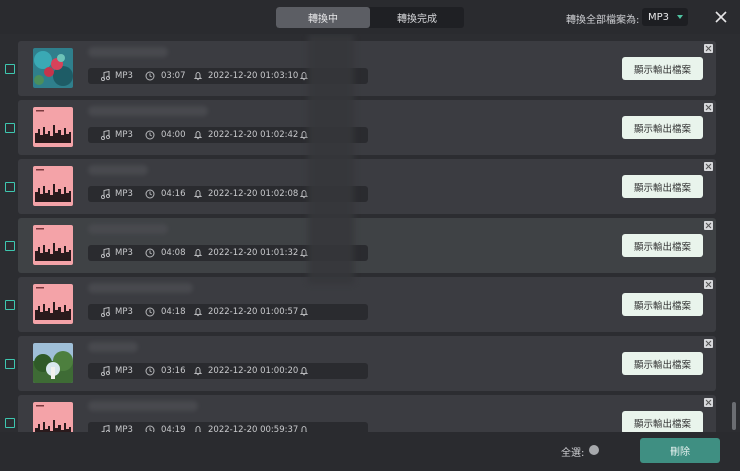  Describe the element at coordinates (253, 194) in the screenshot. I see `track-timestamp: 2022-12-20 01:02:08` at that location.